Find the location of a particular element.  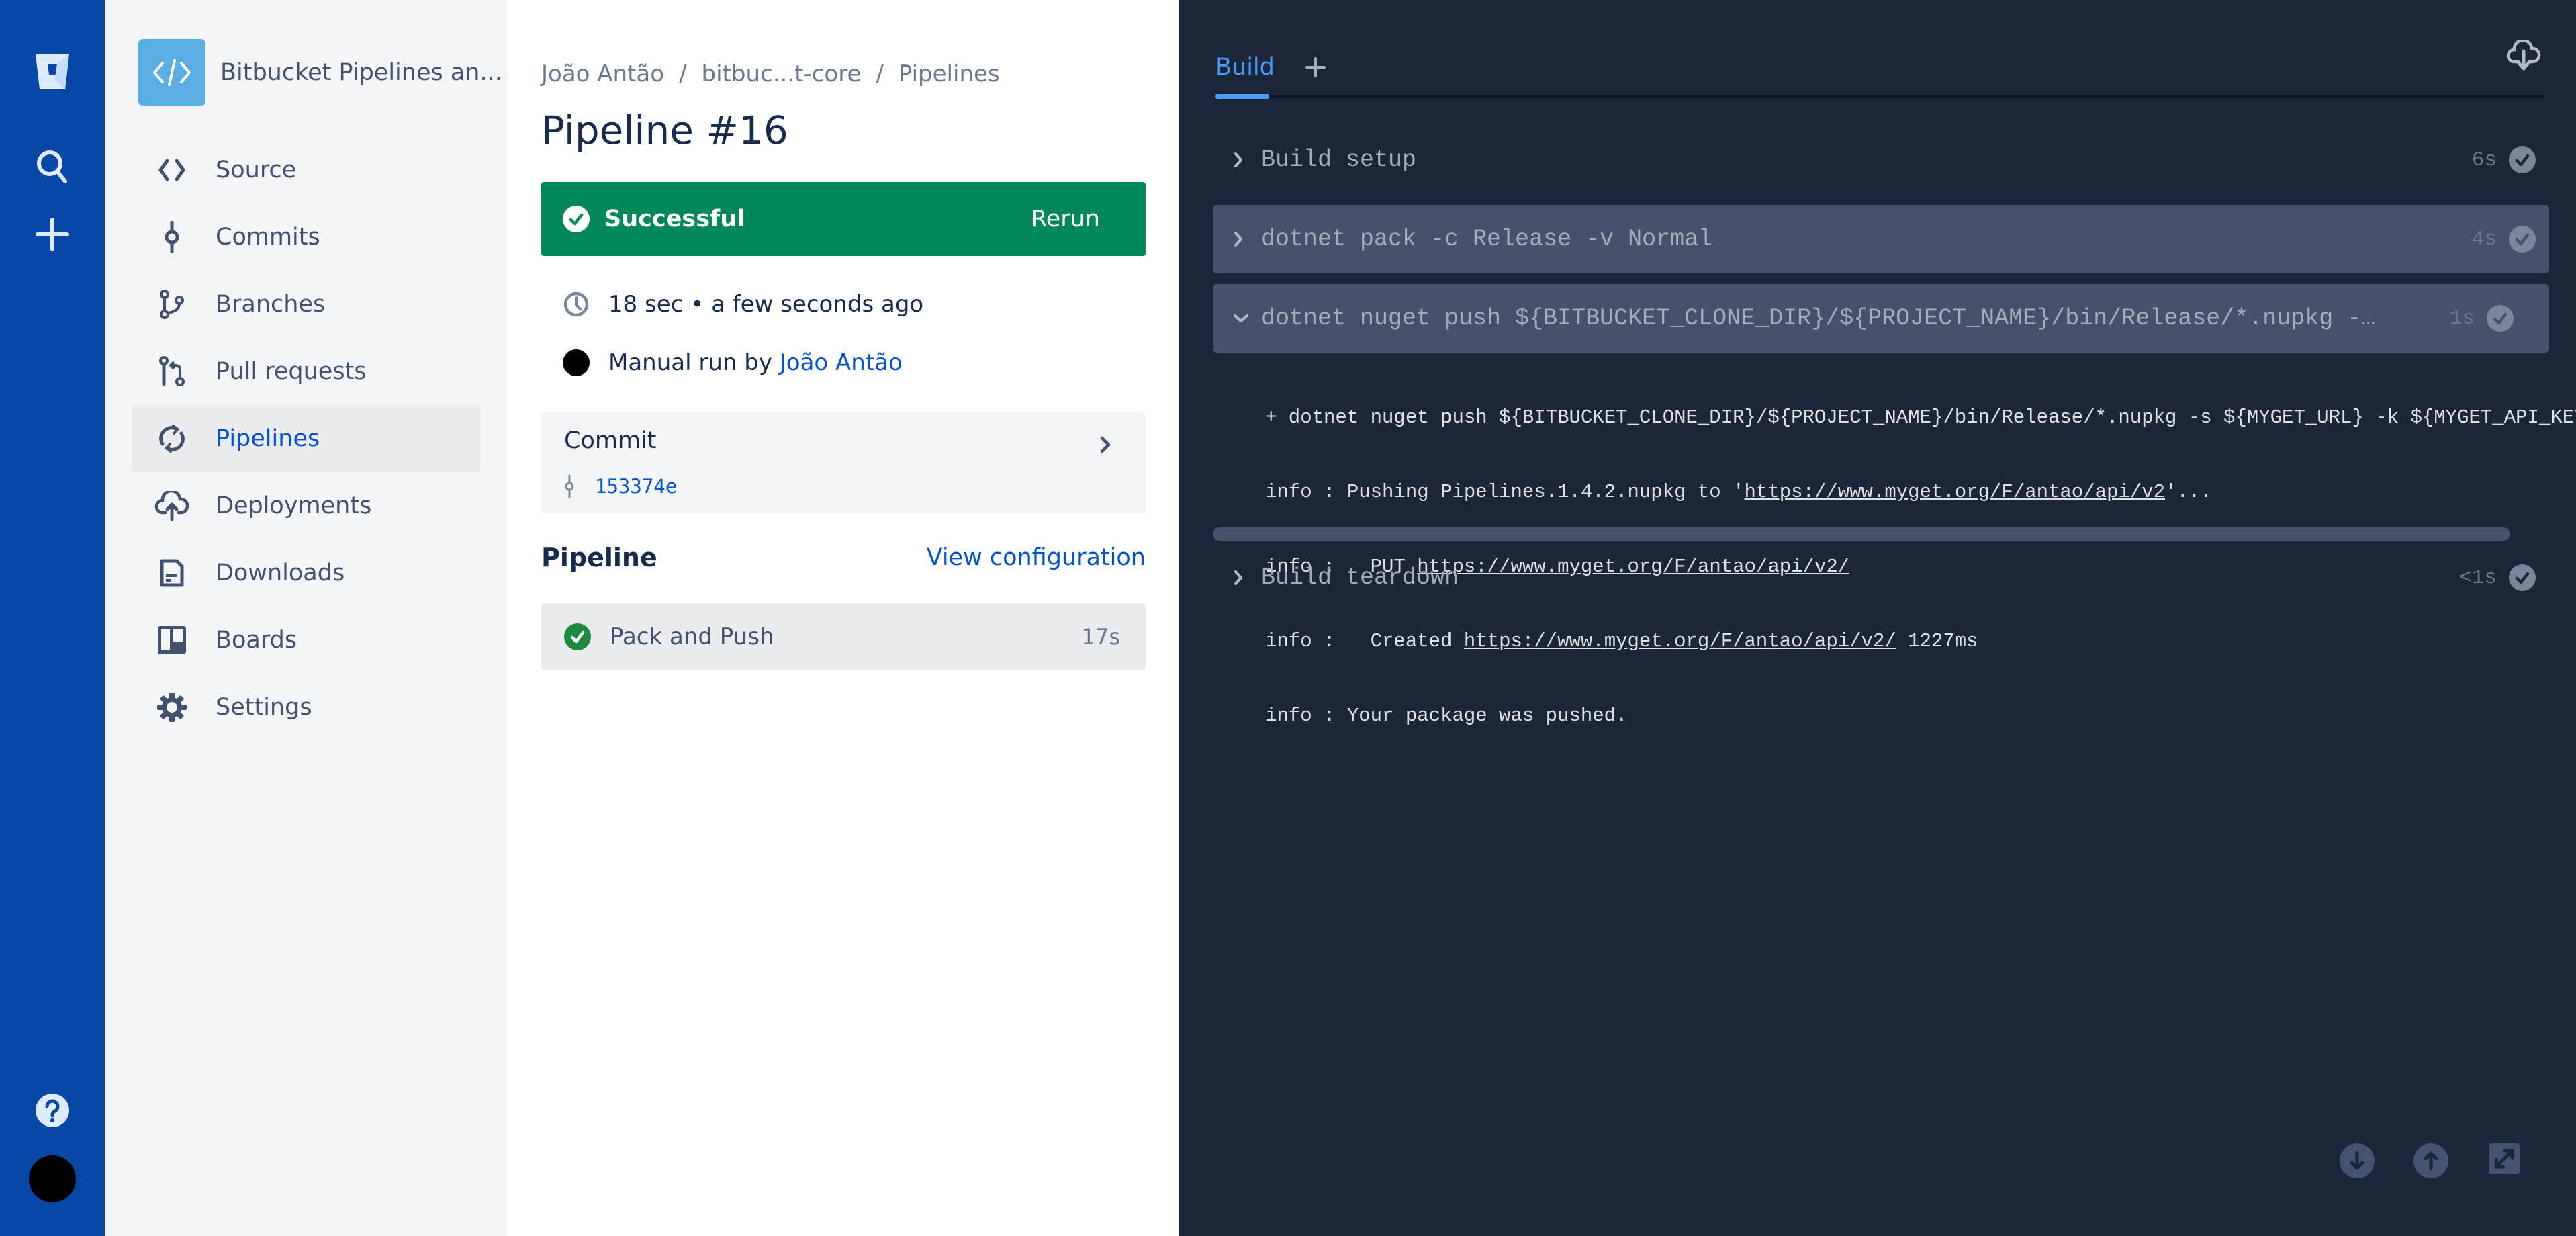

sidebar-item-settings: Settings is located at coordinates (306, 707).